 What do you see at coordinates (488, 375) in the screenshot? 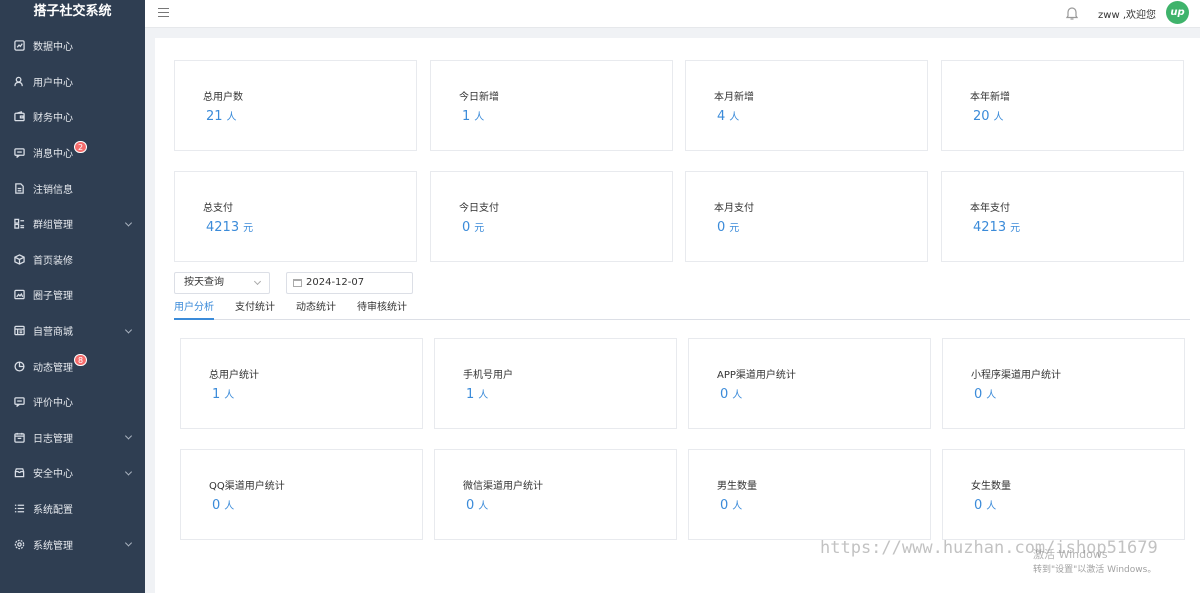
I see `stat-label: 手机号用户` at bounding box center [488, 375].